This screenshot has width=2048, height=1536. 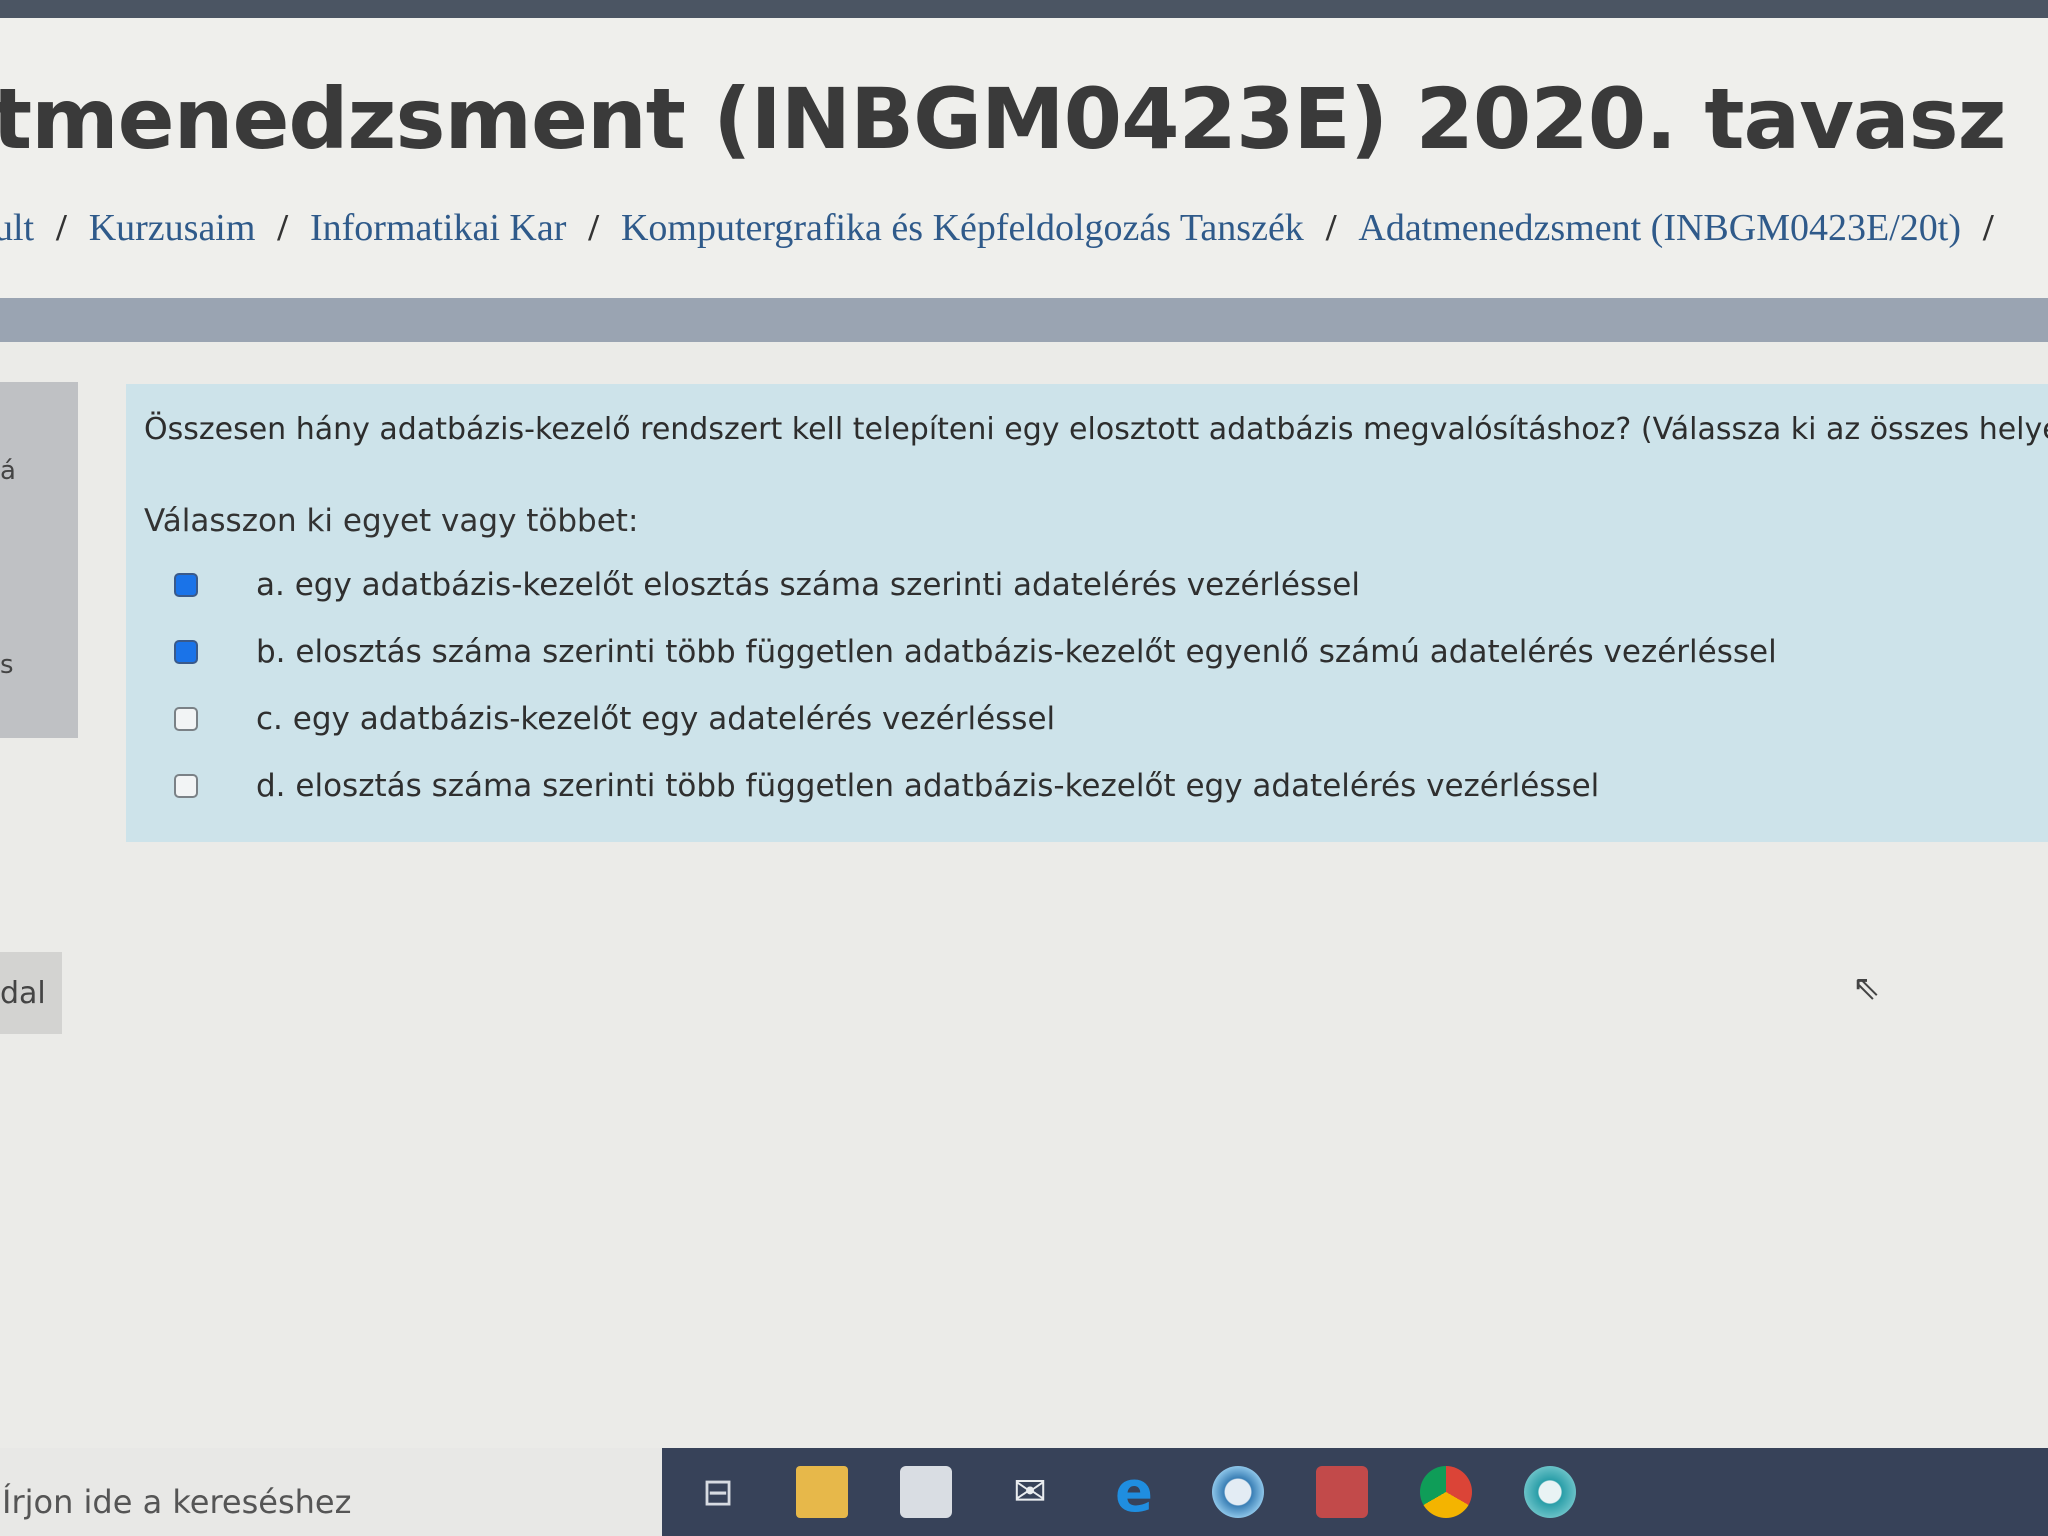 What do you see at coordinates (718, 1492) in the screenshot?
I see `task-view-icon: ⊟` at bounding box center [718, 1492].